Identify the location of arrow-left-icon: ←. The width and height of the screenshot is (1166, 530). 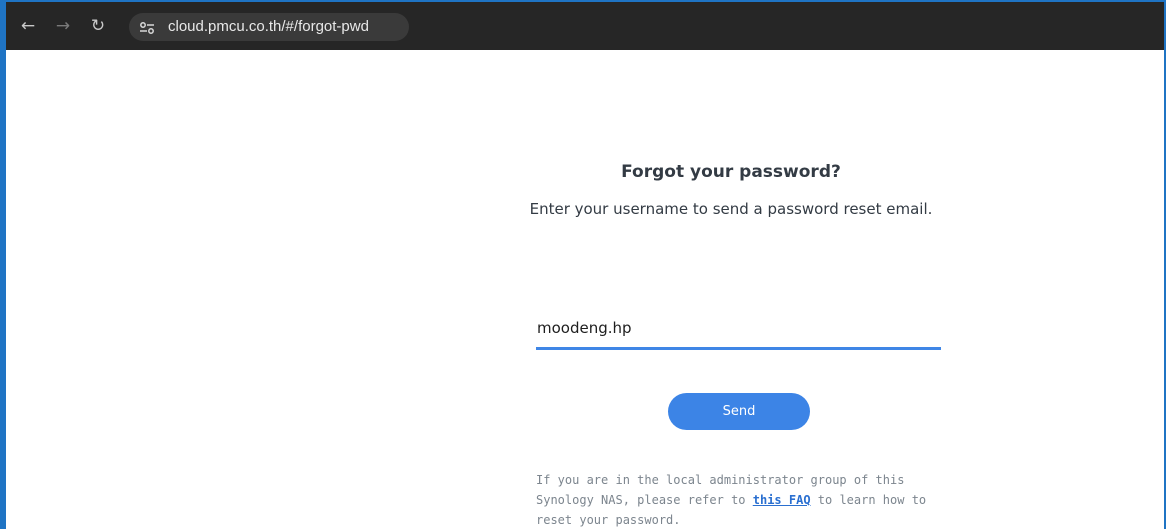
(28, 26).